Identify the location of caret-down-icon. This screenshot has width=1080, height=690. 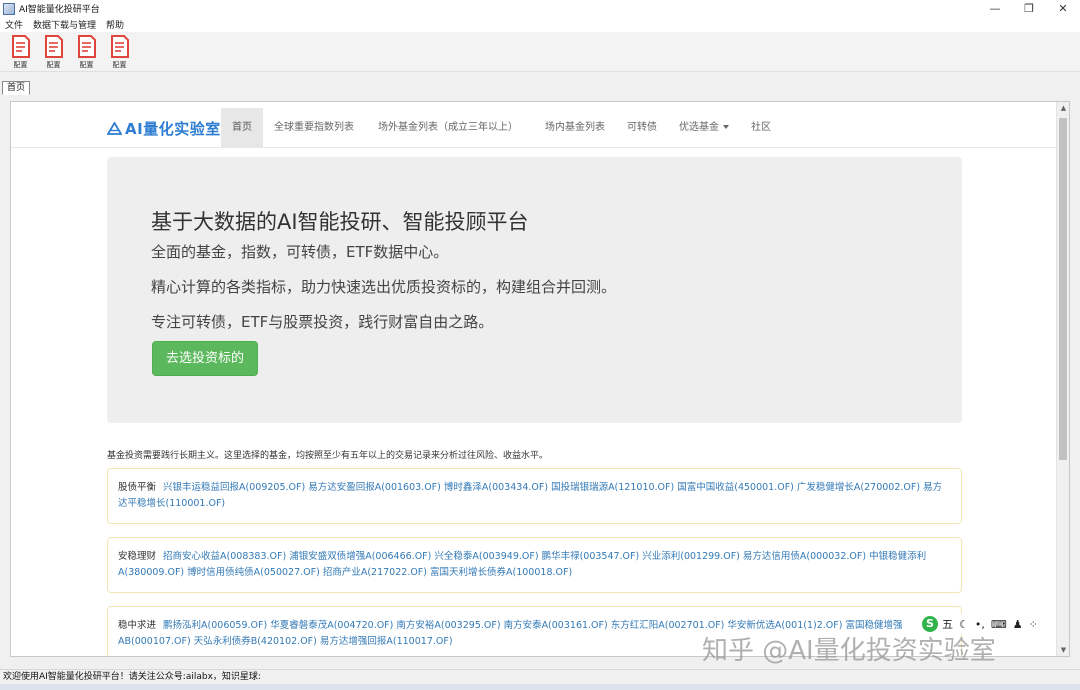
(726, 127).